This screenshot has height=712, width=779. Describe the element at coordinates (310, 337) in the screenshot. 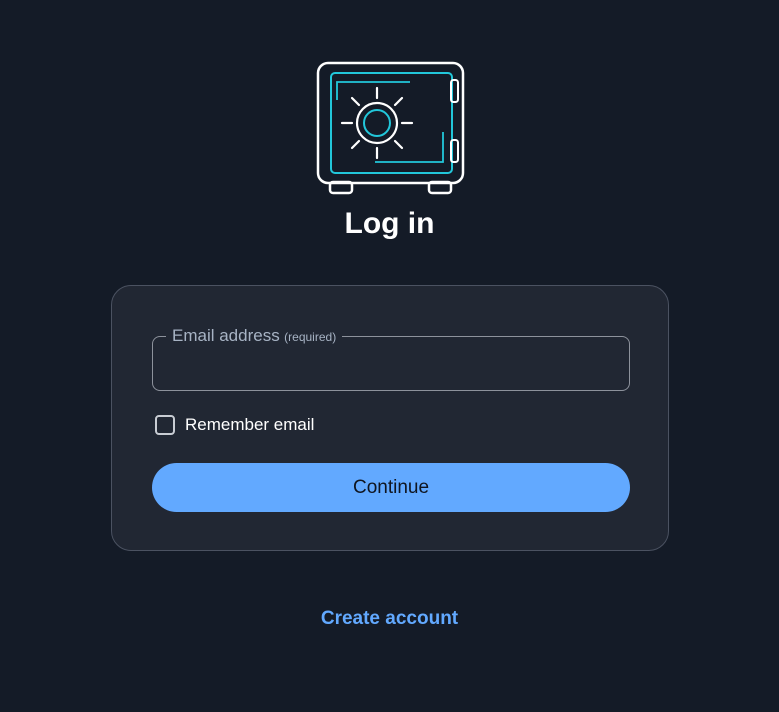

I see `email-required-text: (required)` at that location.